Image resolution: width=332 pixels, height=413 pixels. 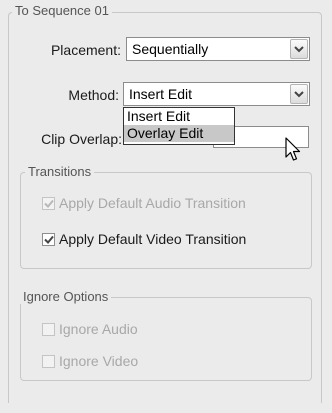 What do you see at coordinates (48, 329) in the screenshot?
I see `ignore-audio-checkbox` at bounding box center [48, 329].